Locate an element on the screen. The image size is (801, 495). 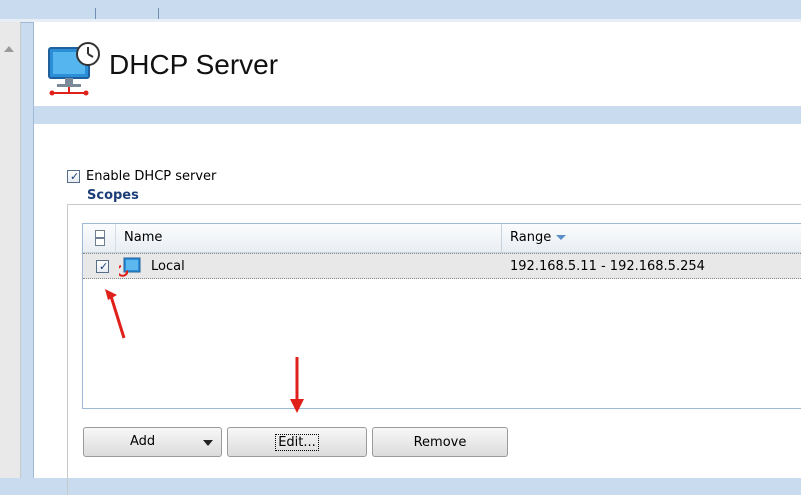
column-header-range-label: Range is located at coordinates (531, 237).